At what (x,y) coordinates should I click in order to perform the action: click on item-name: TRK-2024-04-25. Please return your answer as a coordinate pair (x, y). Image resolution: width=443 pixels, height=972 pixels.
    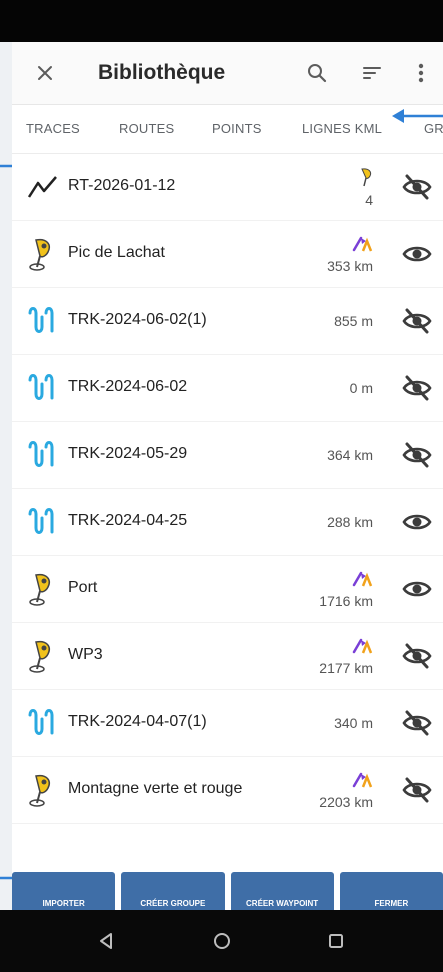
    Looking at the image, I should click on (128, 520).